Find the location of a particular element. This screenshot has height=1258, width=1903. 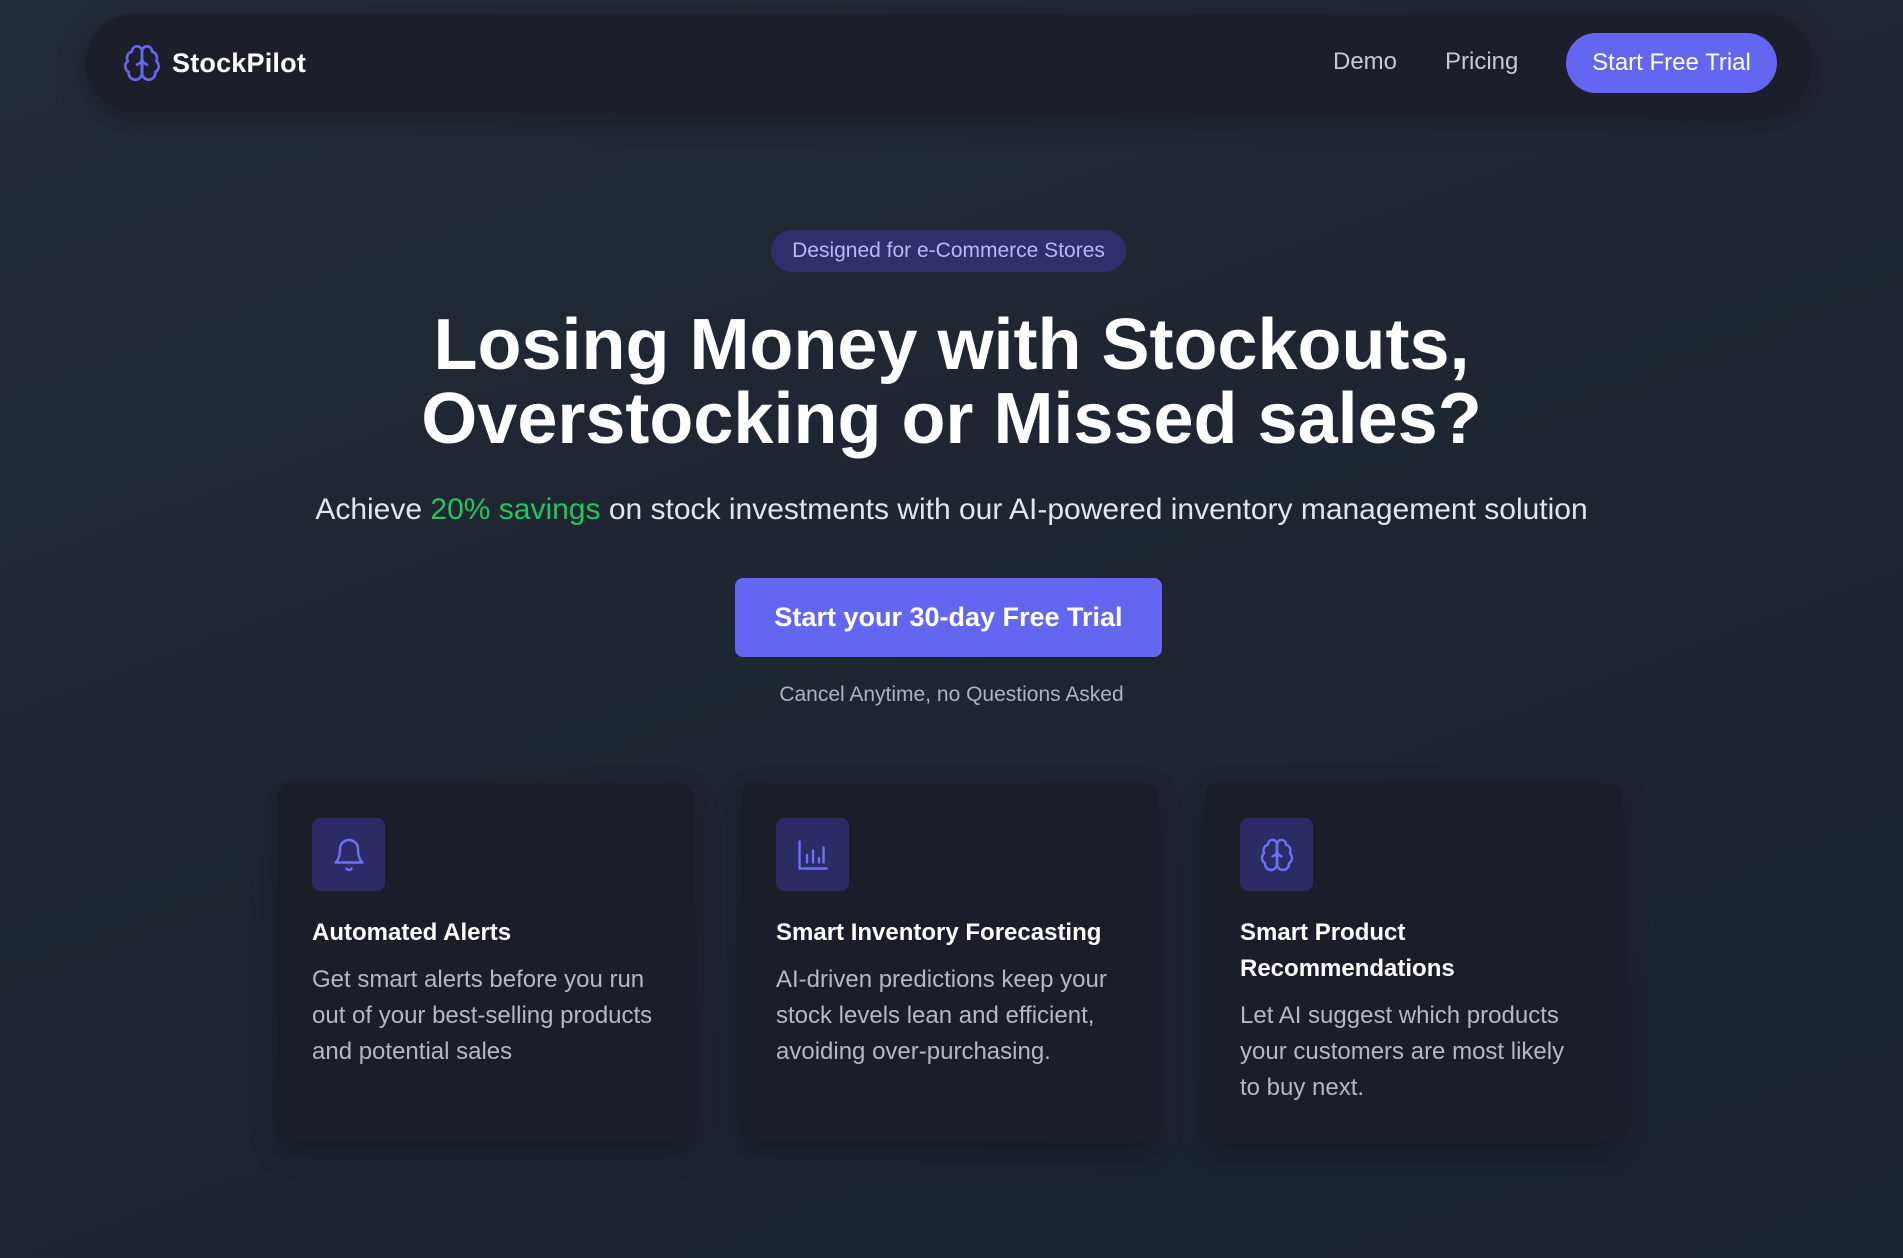

subheadline-prefix: Achieve is located at coordinates (373, 509).